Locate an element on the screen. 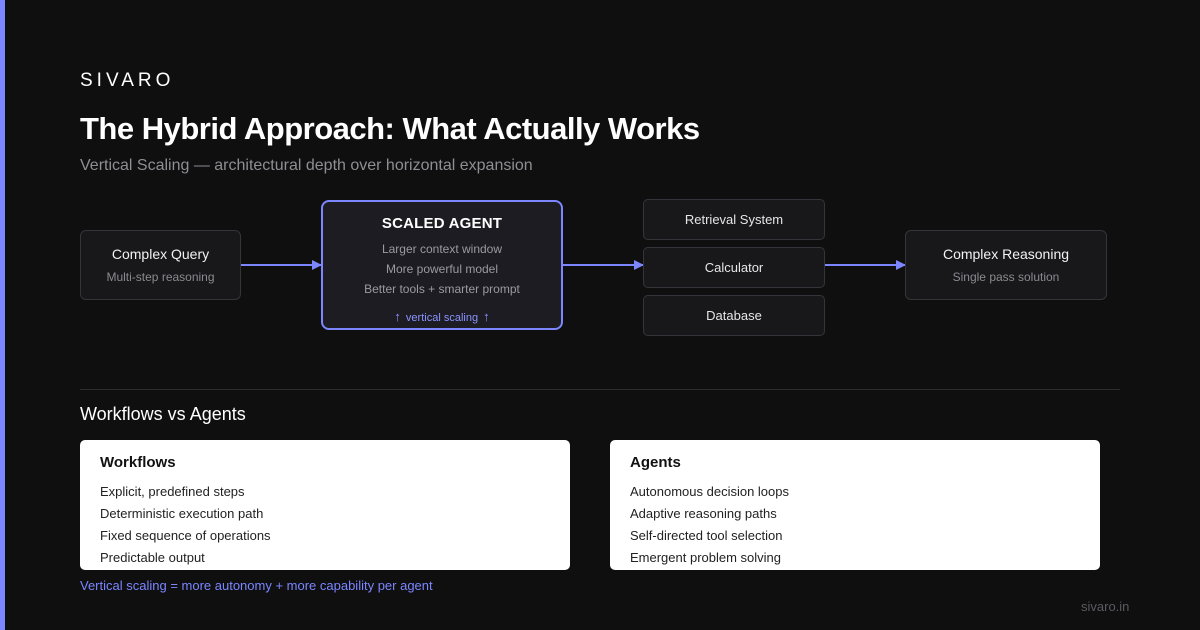 This screenshot has width=1200, height=630. tool-retrieval-system: Retrieval System is located at coordinates (734, 219).